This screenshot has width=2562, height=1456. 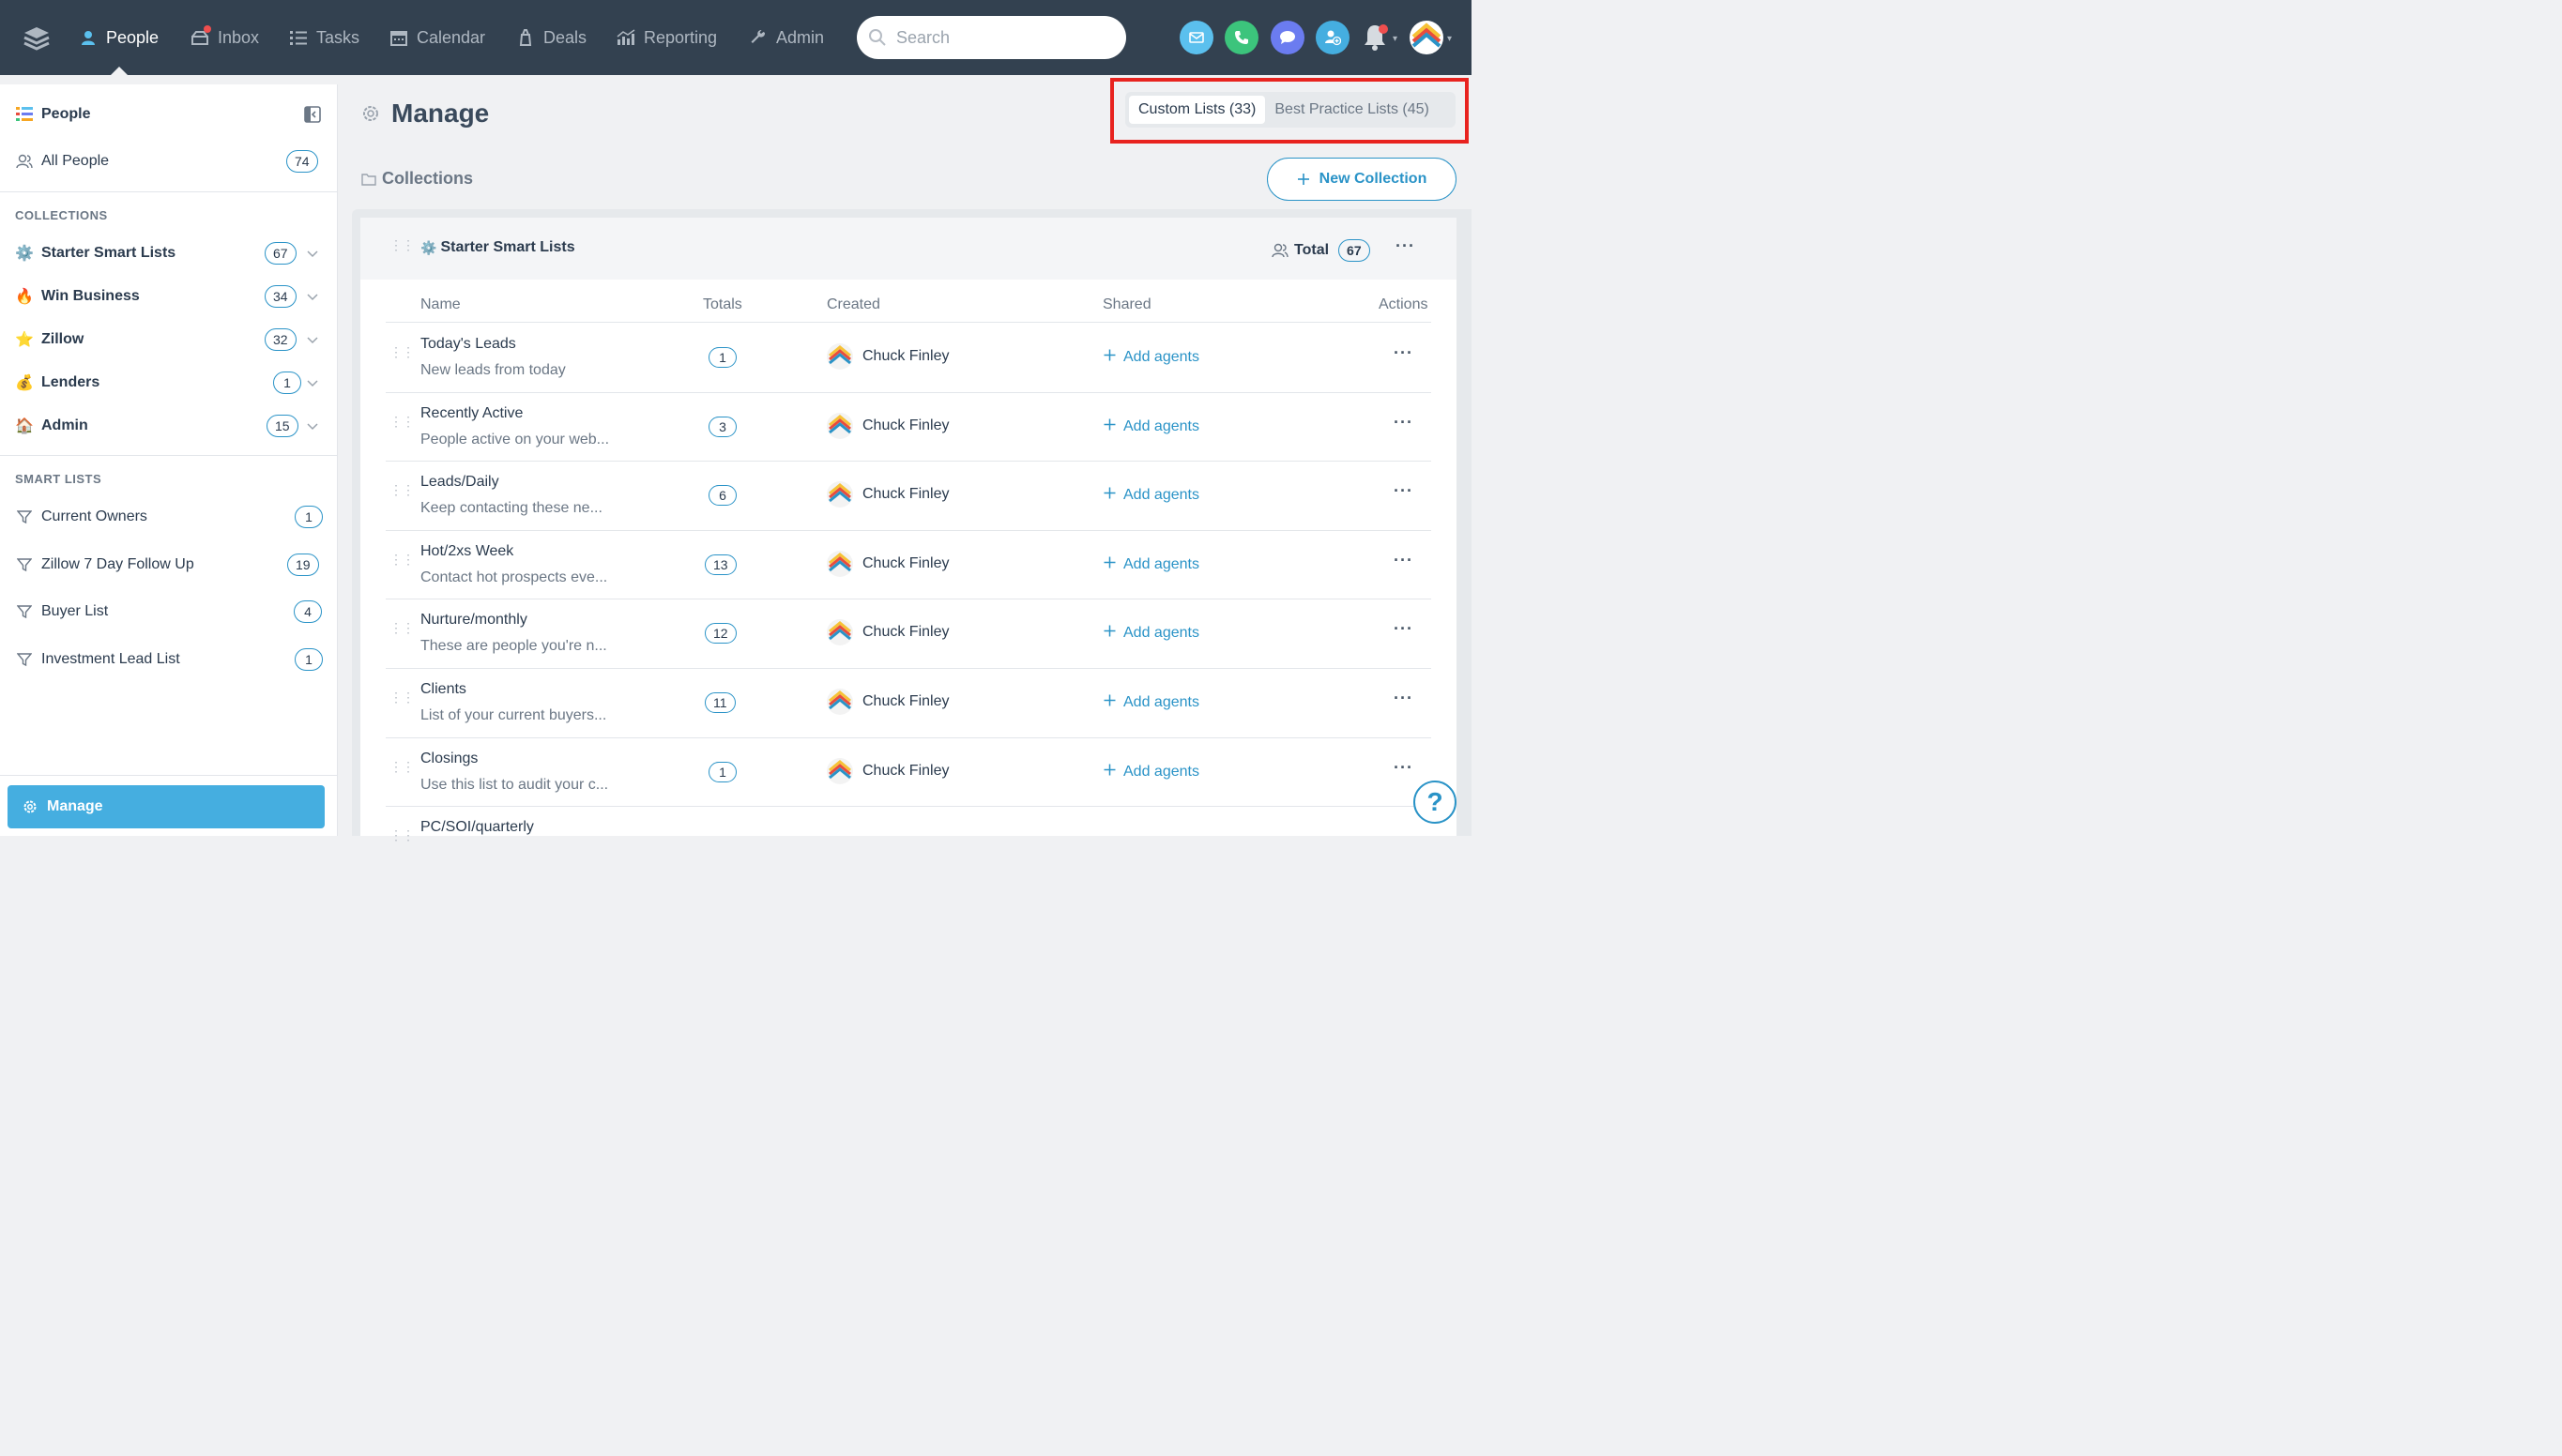 I want to click on sidebar-item-zillow-7-day-follow-up: Zillow 7 Day Follow Up 19, so click(x=169, y=564).